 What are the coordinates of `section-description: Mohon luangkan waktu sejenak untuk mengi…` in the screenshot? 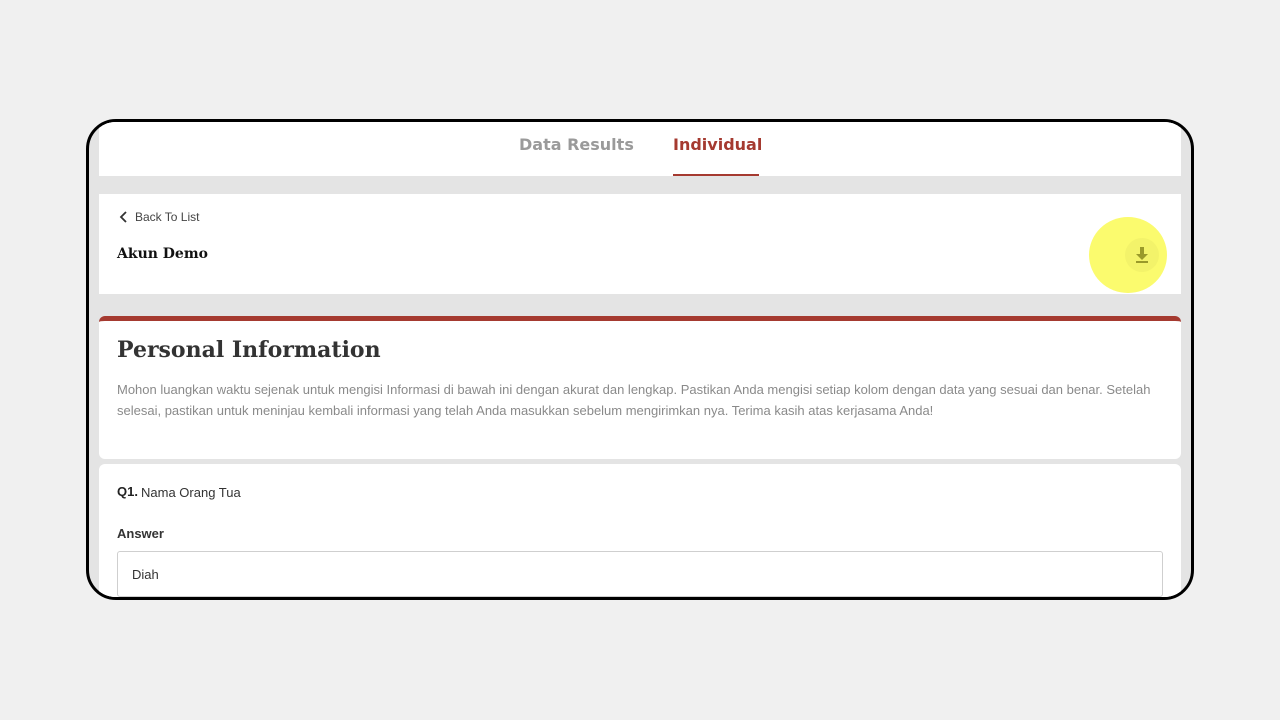 It's located at (634, 400).